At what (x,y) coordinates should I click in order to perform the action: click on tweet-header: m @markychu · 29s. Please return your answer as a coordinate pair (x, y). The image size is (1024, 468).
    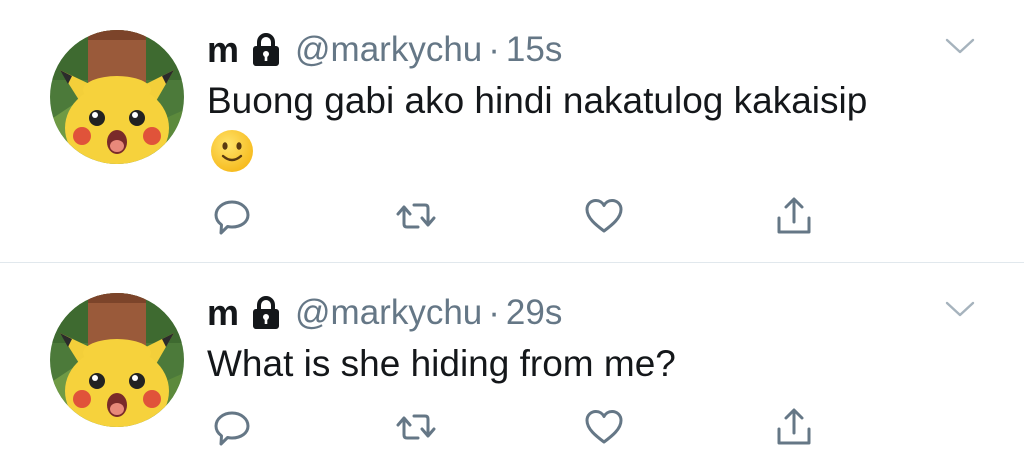
    Looking at the image, I should click on (384, 313).